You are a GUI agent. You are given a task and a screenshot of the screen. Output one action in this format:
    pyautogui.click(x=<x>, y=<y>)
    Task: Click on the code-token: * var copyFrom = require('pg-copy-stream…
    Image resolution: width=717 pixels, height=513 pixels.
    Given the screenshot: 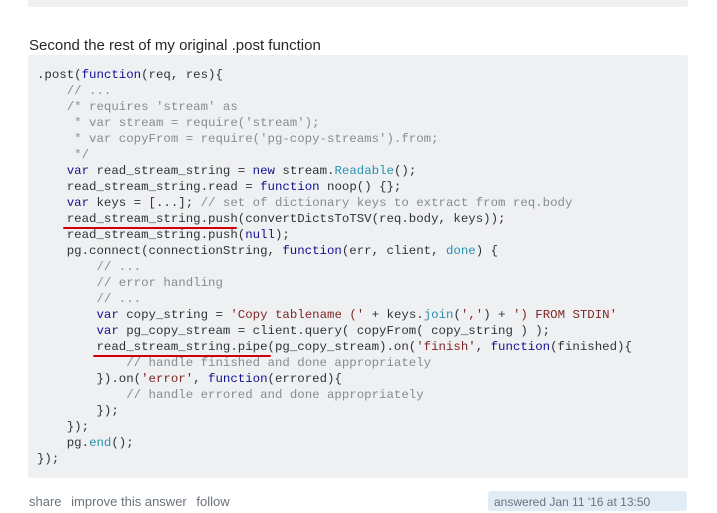 What is the action you would take?
    pyautogui.click(x=238, y=139)
    